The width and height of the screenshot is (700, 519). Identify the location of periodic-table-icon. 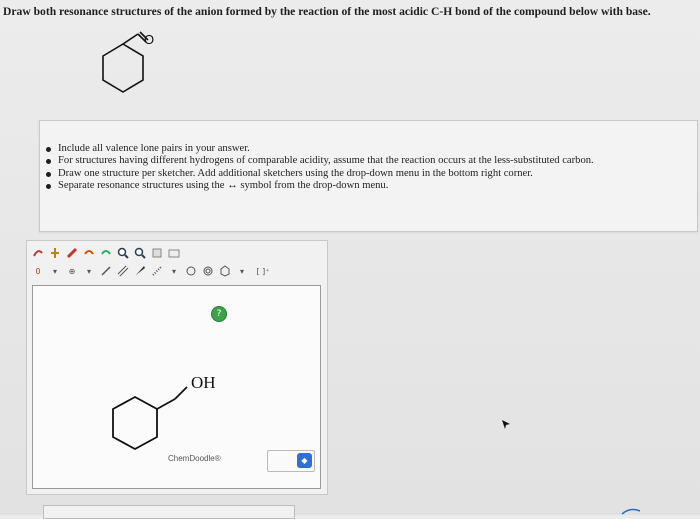
(174, 253).